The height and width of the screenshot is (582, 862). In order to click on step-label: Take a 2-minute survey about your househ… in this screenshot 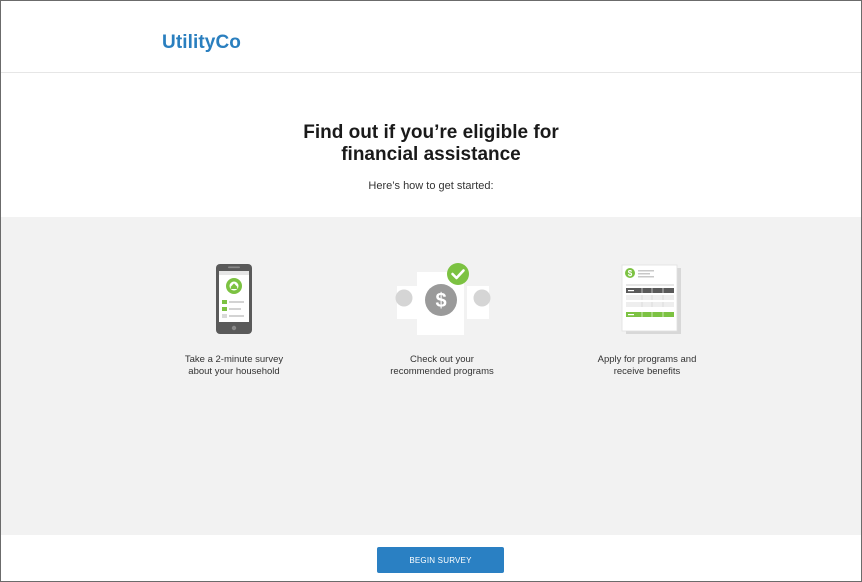, I will do `click(234, 366)`.